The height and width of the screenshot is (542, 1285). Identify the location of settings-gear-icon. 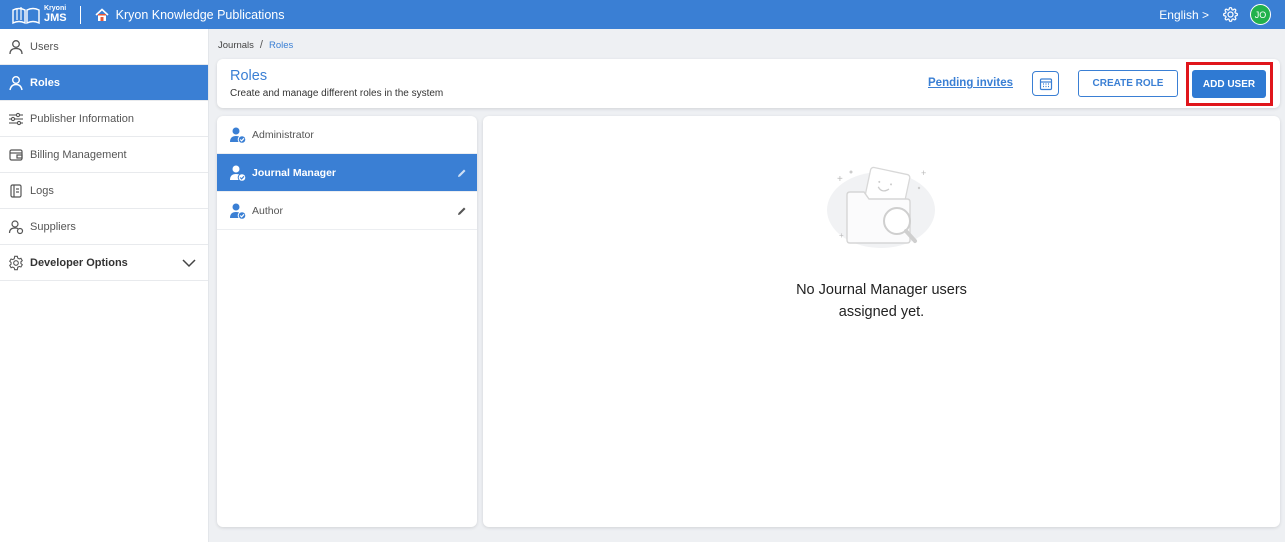
(1230, 14).